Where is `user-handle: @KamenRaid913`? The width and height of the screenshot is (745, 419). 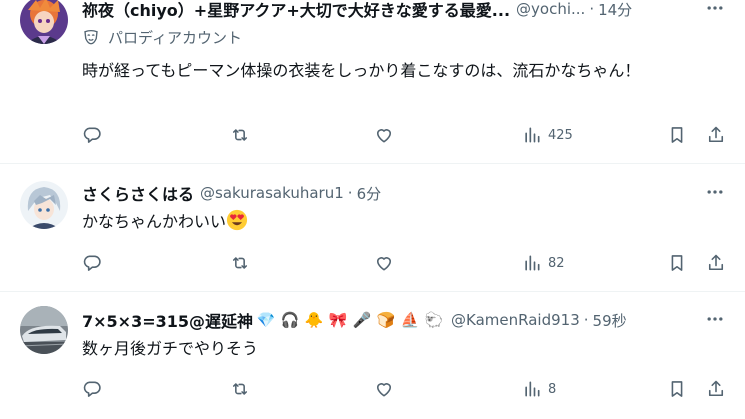
user-handle: @KamenRaid913 is located at coordinates (515, 320).